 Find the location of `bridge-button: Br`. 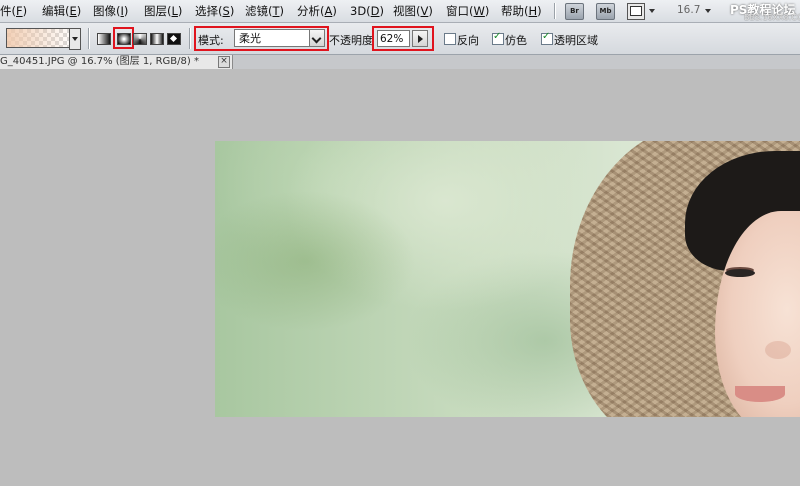

bridge-button: Br is located at coordinates (574, 11).